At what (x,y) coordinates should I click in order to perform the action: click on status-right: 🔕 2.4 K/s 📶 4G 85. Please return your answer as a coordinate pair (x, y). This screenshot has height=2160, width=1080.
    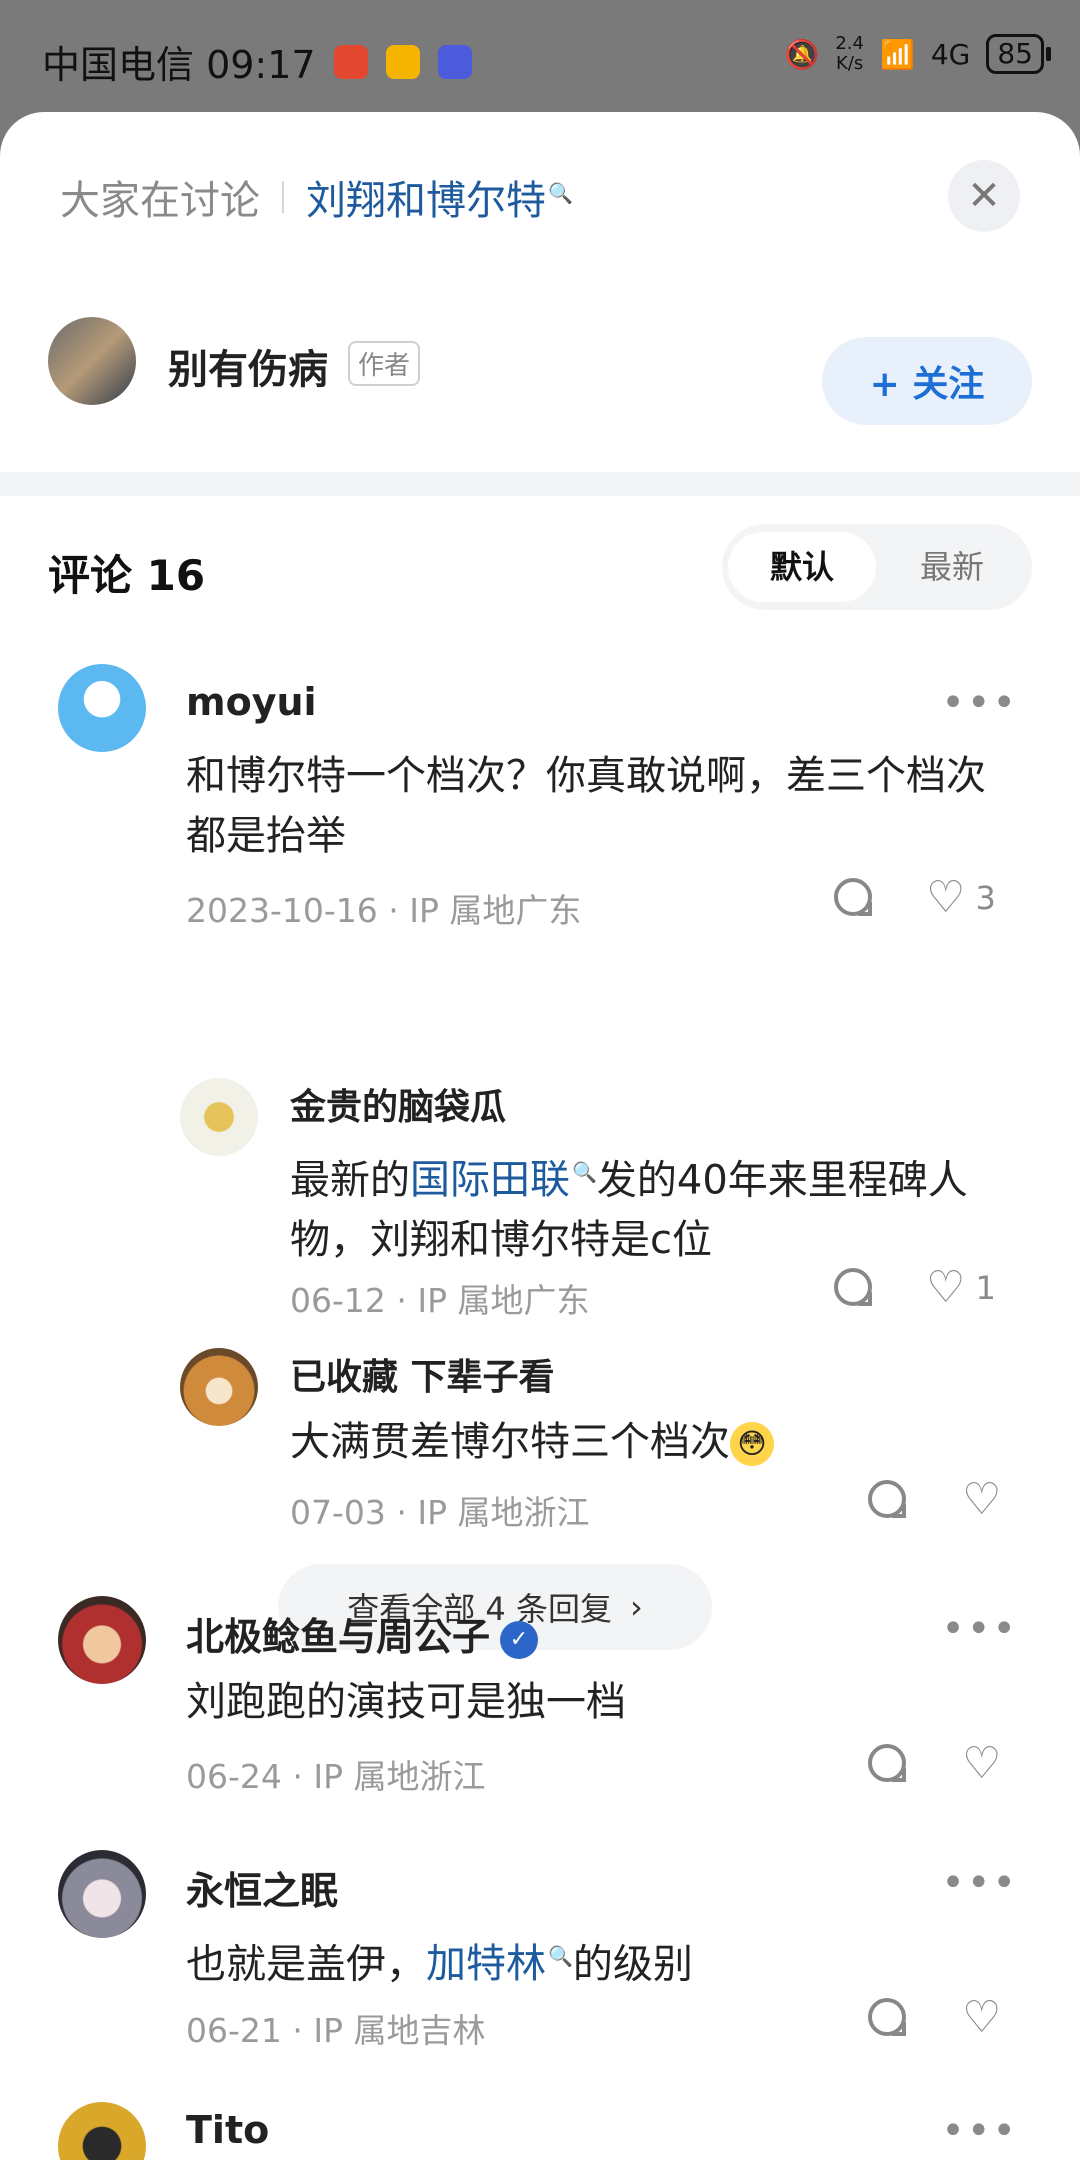
    Looking at the image, I should click on (917, 53).